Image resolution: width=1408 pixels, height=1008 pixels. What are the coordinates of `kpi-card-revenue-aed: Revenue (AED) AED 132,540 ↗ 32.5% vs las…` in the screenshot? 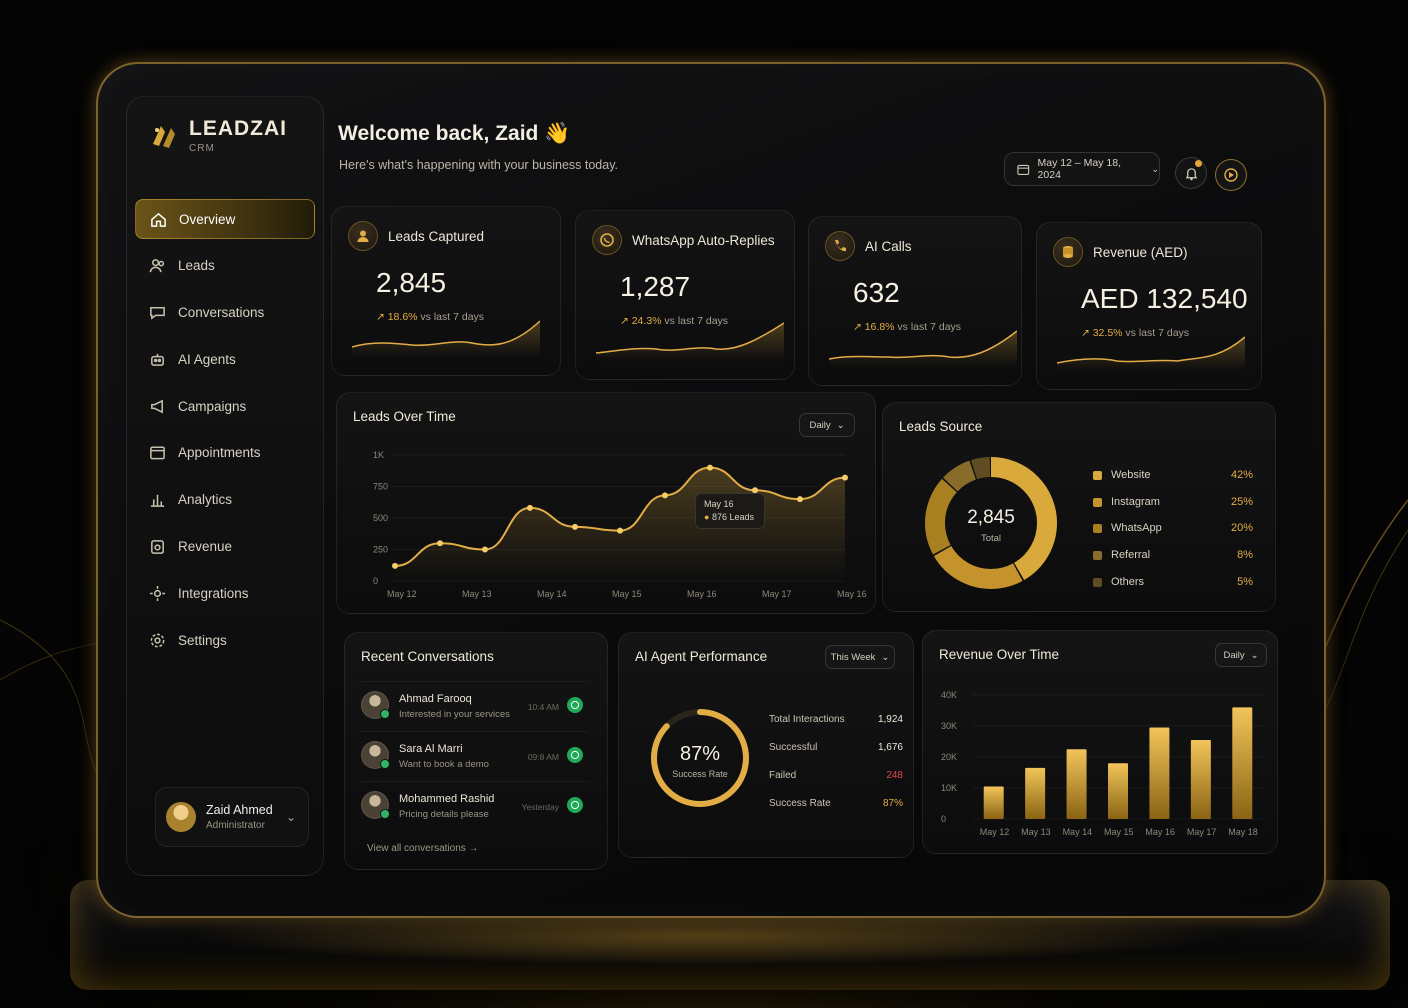 It's located at (1149, 306).